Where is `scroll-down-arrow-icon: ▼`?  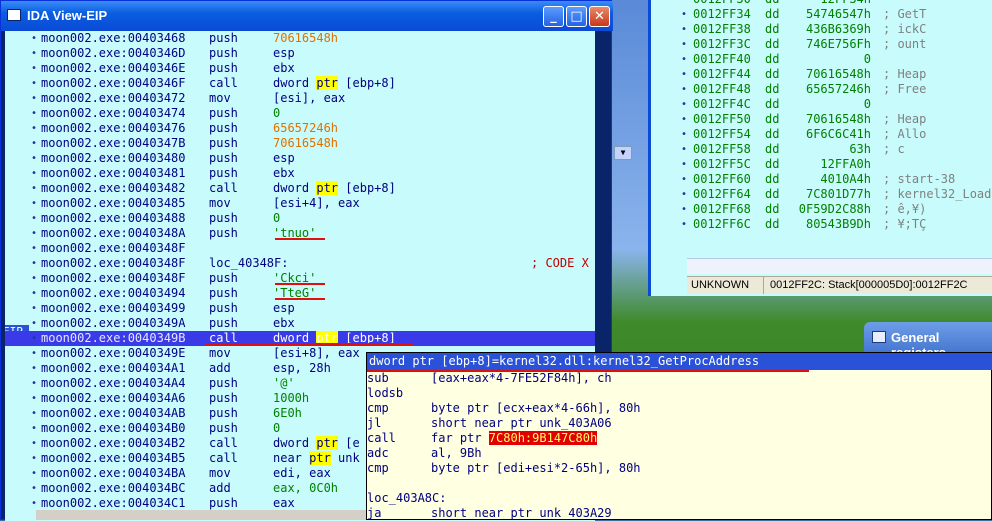
scroll-down-arrow-icon: ▼ is located at coordinates (623, 153).